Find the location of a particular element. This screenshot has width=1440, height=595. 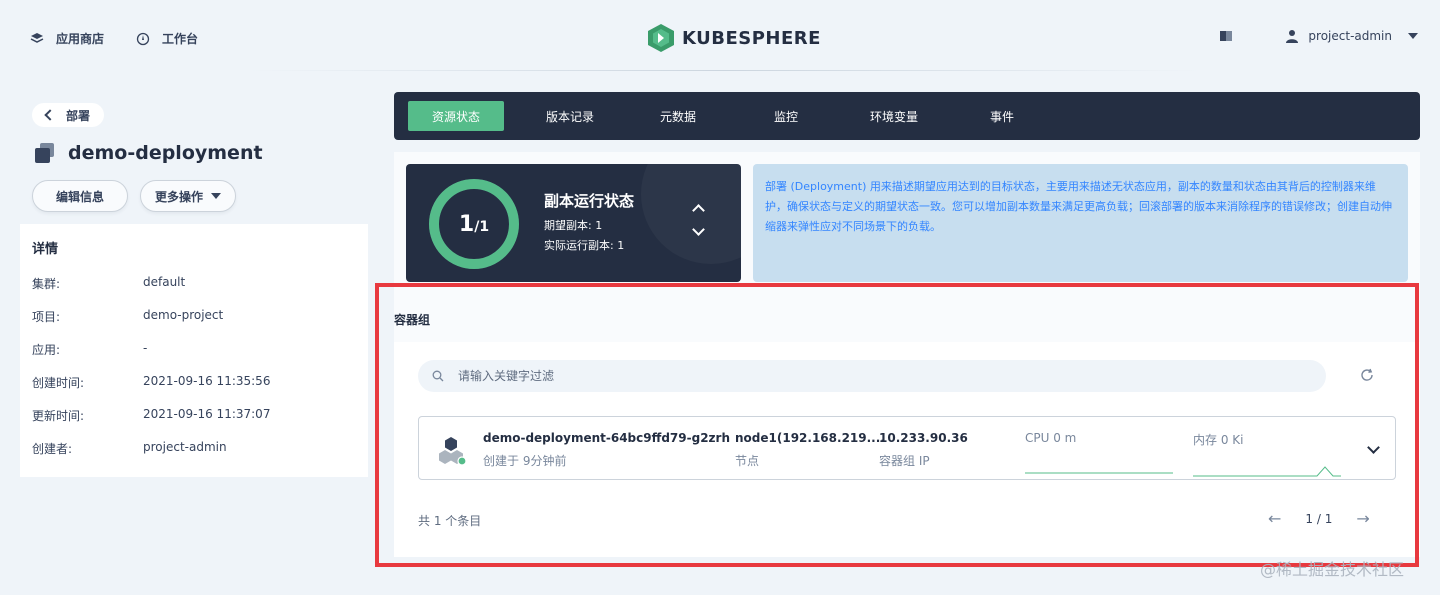

watermark: @稀土掘金技术社区 is located at coordinates (1332, 569).